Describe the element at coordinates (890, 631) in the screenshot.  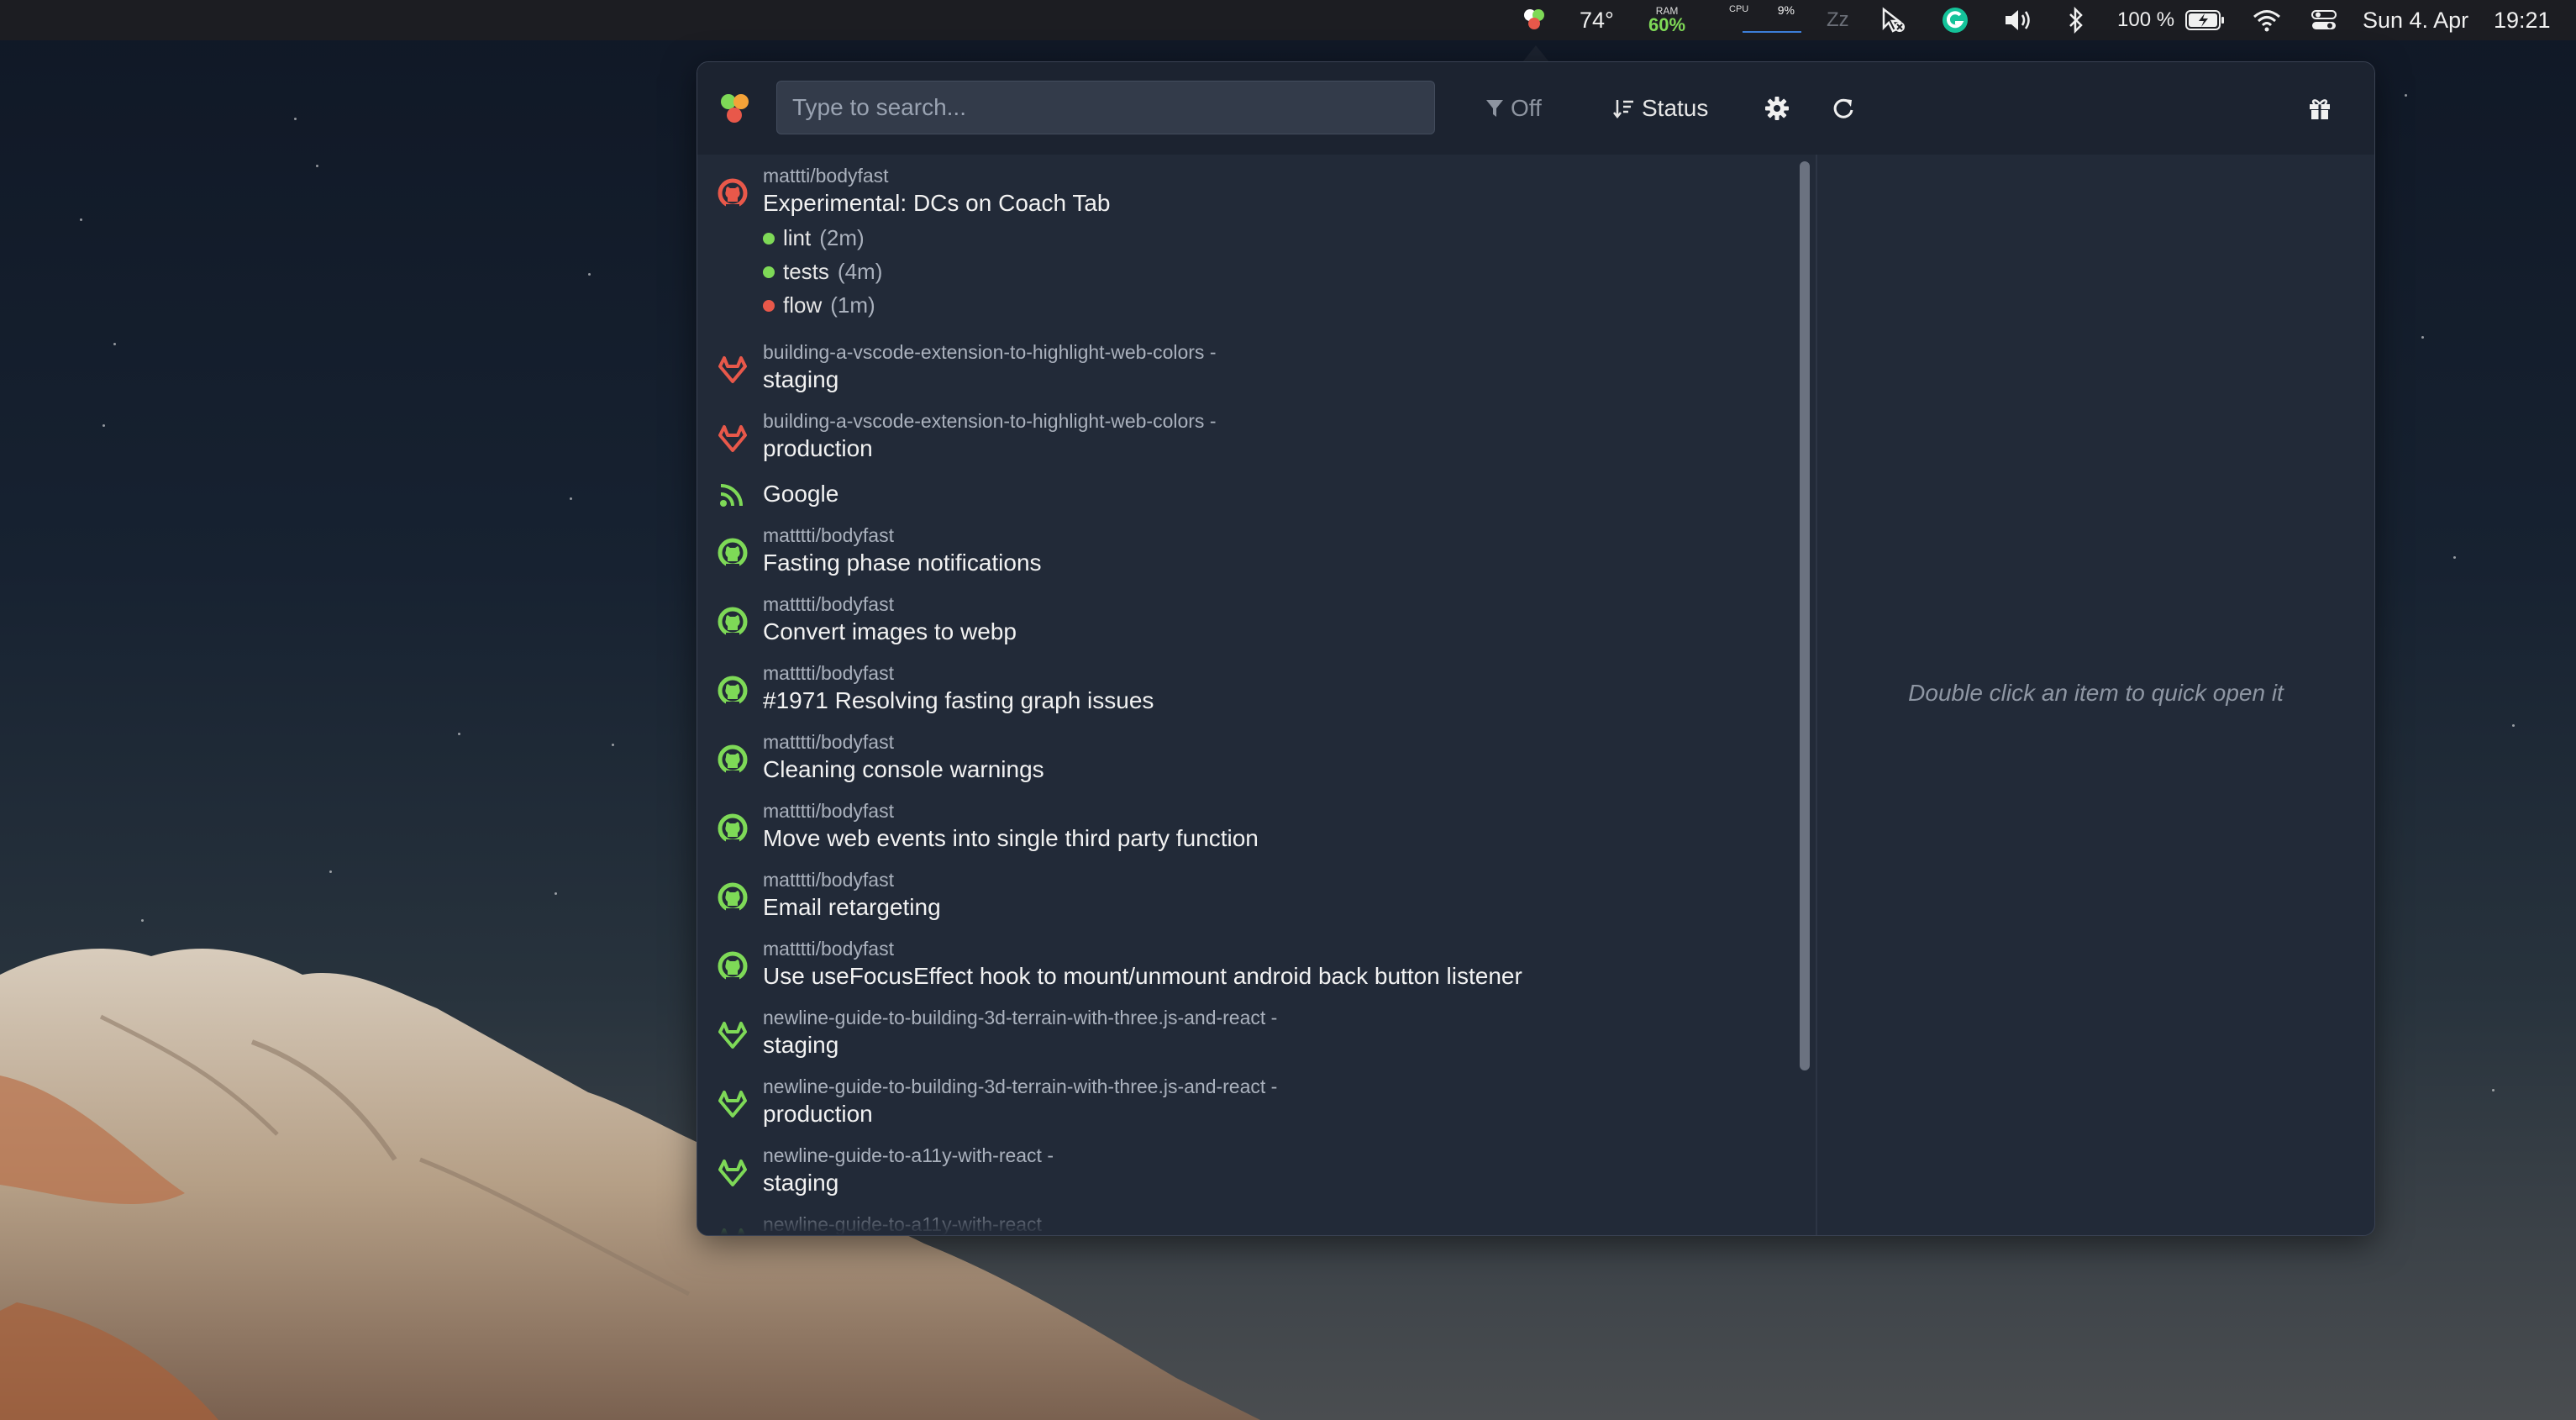
I see `item-title: Convert images to webp` at that location.